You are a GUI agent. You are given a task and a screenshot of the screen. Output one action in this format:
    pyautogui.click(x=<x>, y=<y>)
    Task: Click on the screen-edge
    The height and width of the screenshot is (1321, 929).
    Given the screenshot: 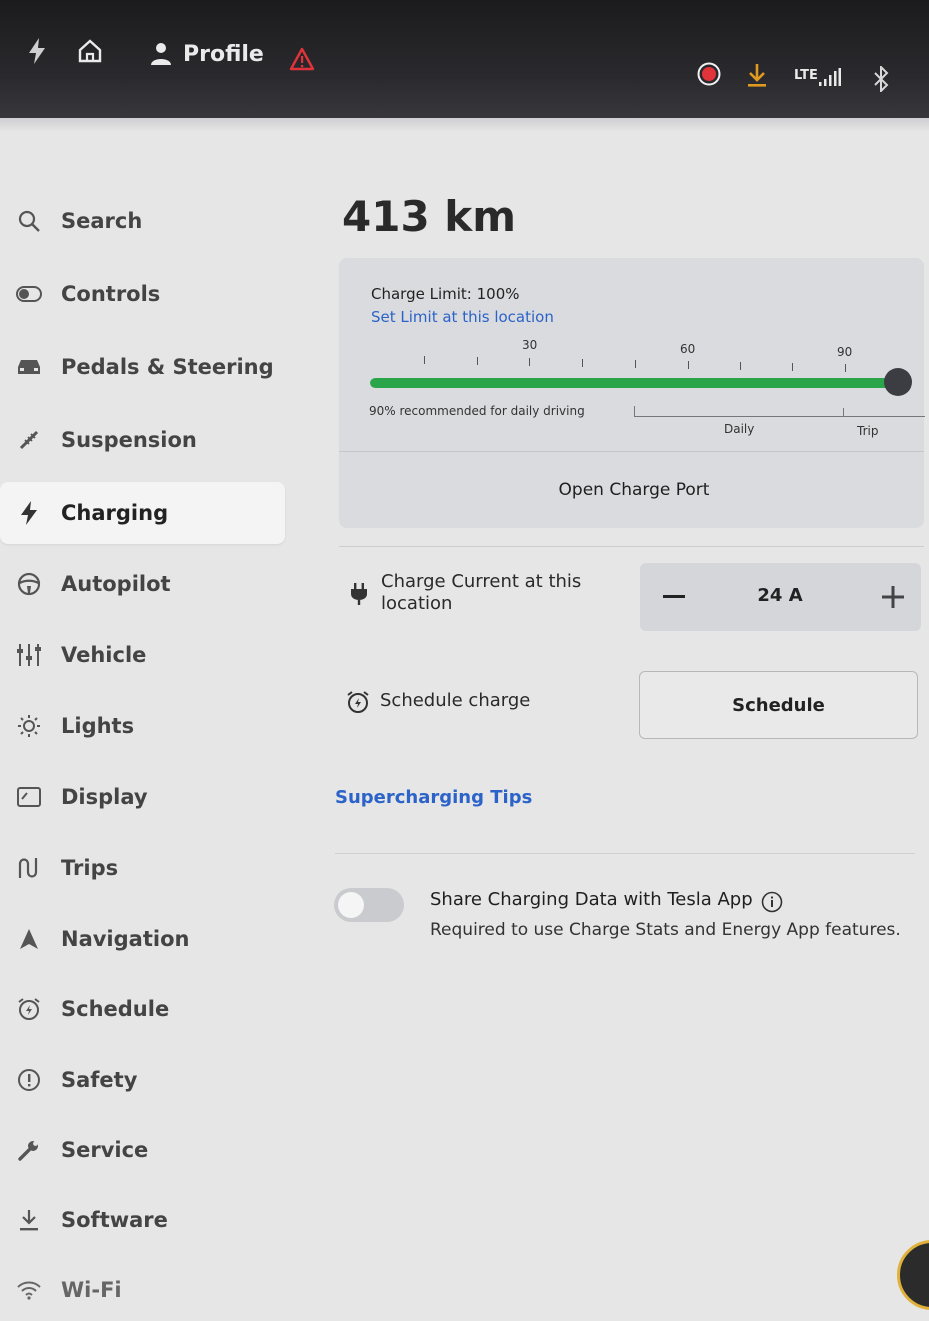 What is the action you would take?
    pyautogui.click(x=464, y=125)
    